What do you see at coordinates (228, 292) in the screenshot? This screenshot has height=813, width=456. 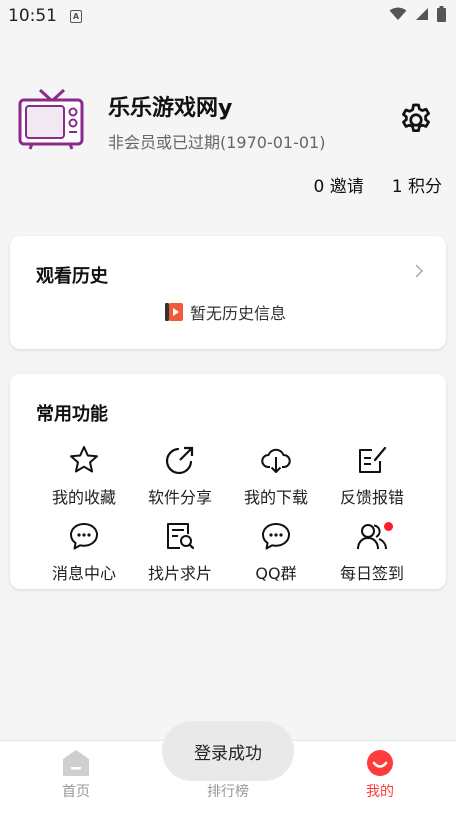 I see `watch-history-card: 观看历史 暂无历史信息` at bounding box center [228, 292].